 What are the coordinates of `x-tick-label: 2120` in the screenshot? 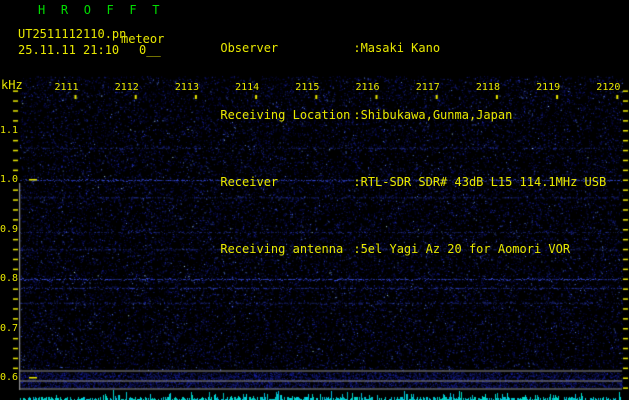 It's located at (608, 87).